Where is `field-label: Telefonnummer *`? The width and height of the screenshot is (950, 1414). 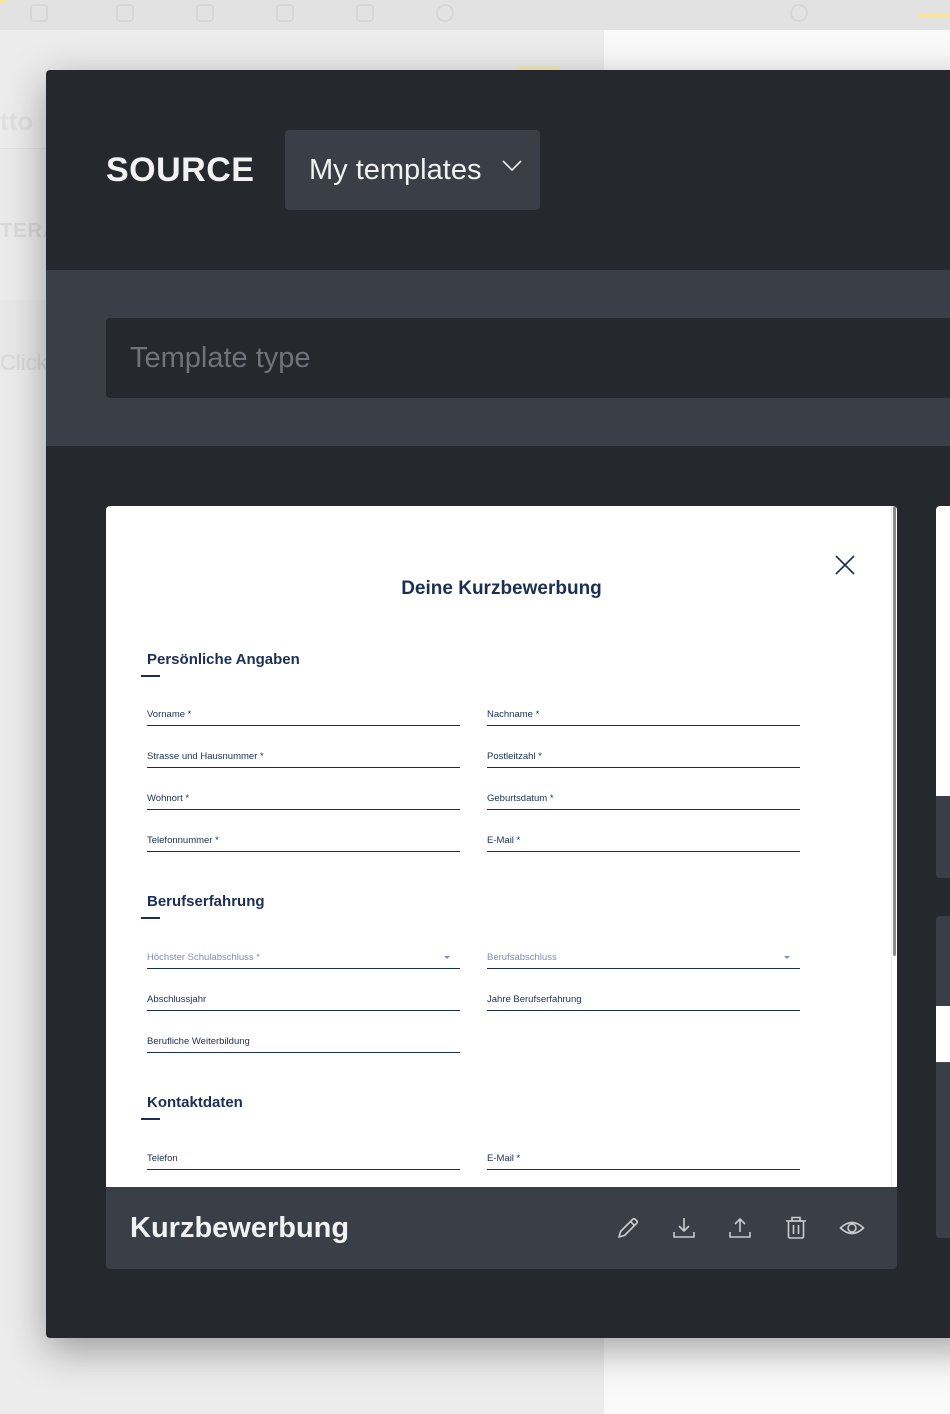 field-label: Telefonnummer * is located at coordinates (183, 840).